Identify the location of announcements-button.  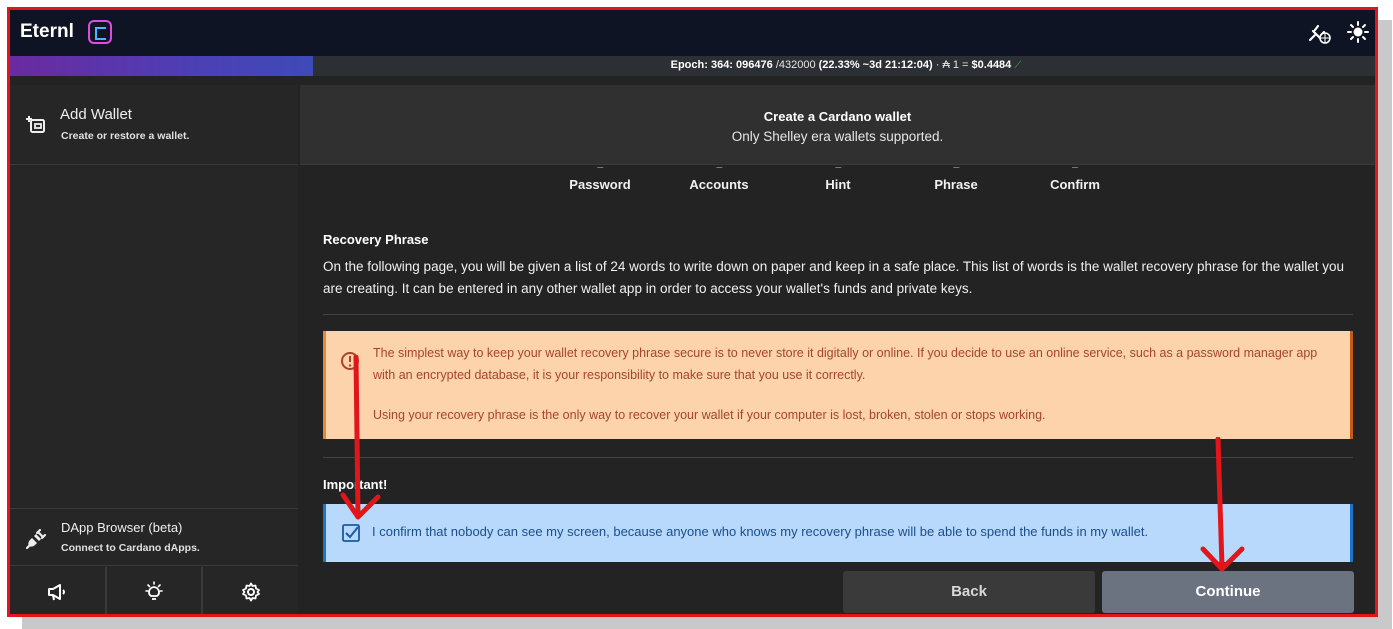
(58, 590).